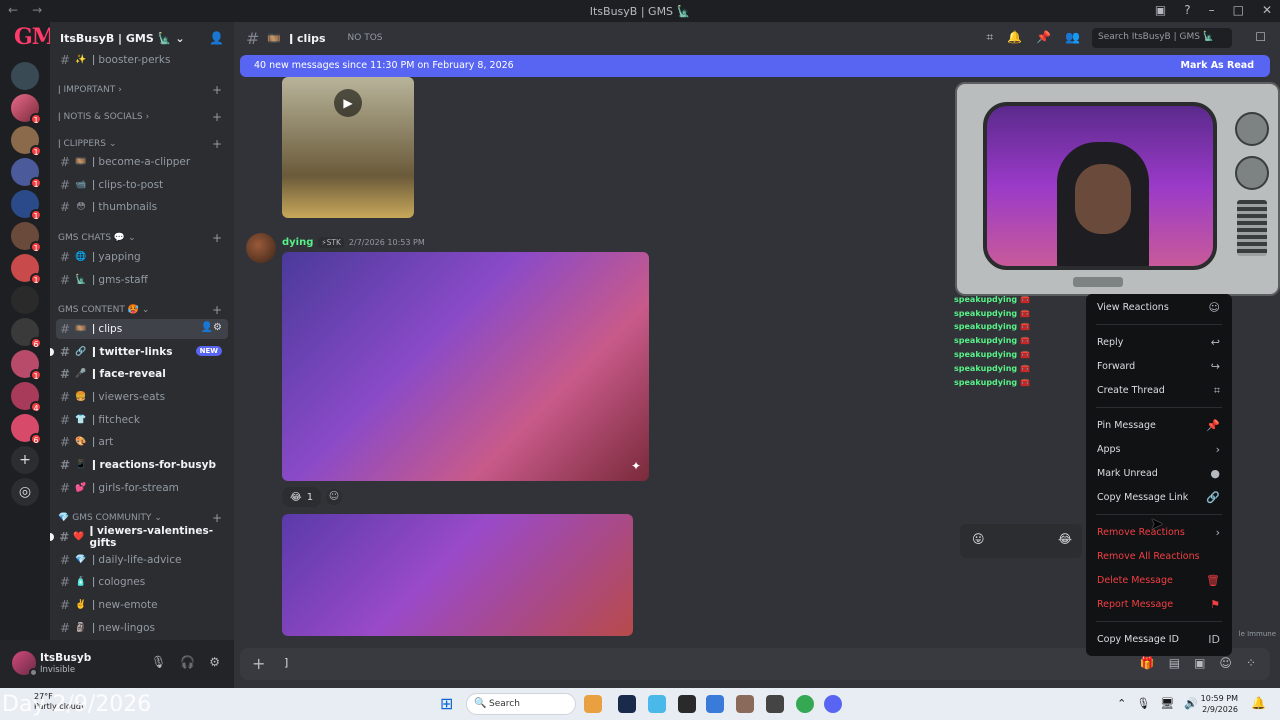 The image size is (1280, 720). I want to click on message-author: dying, so click(297, 242).